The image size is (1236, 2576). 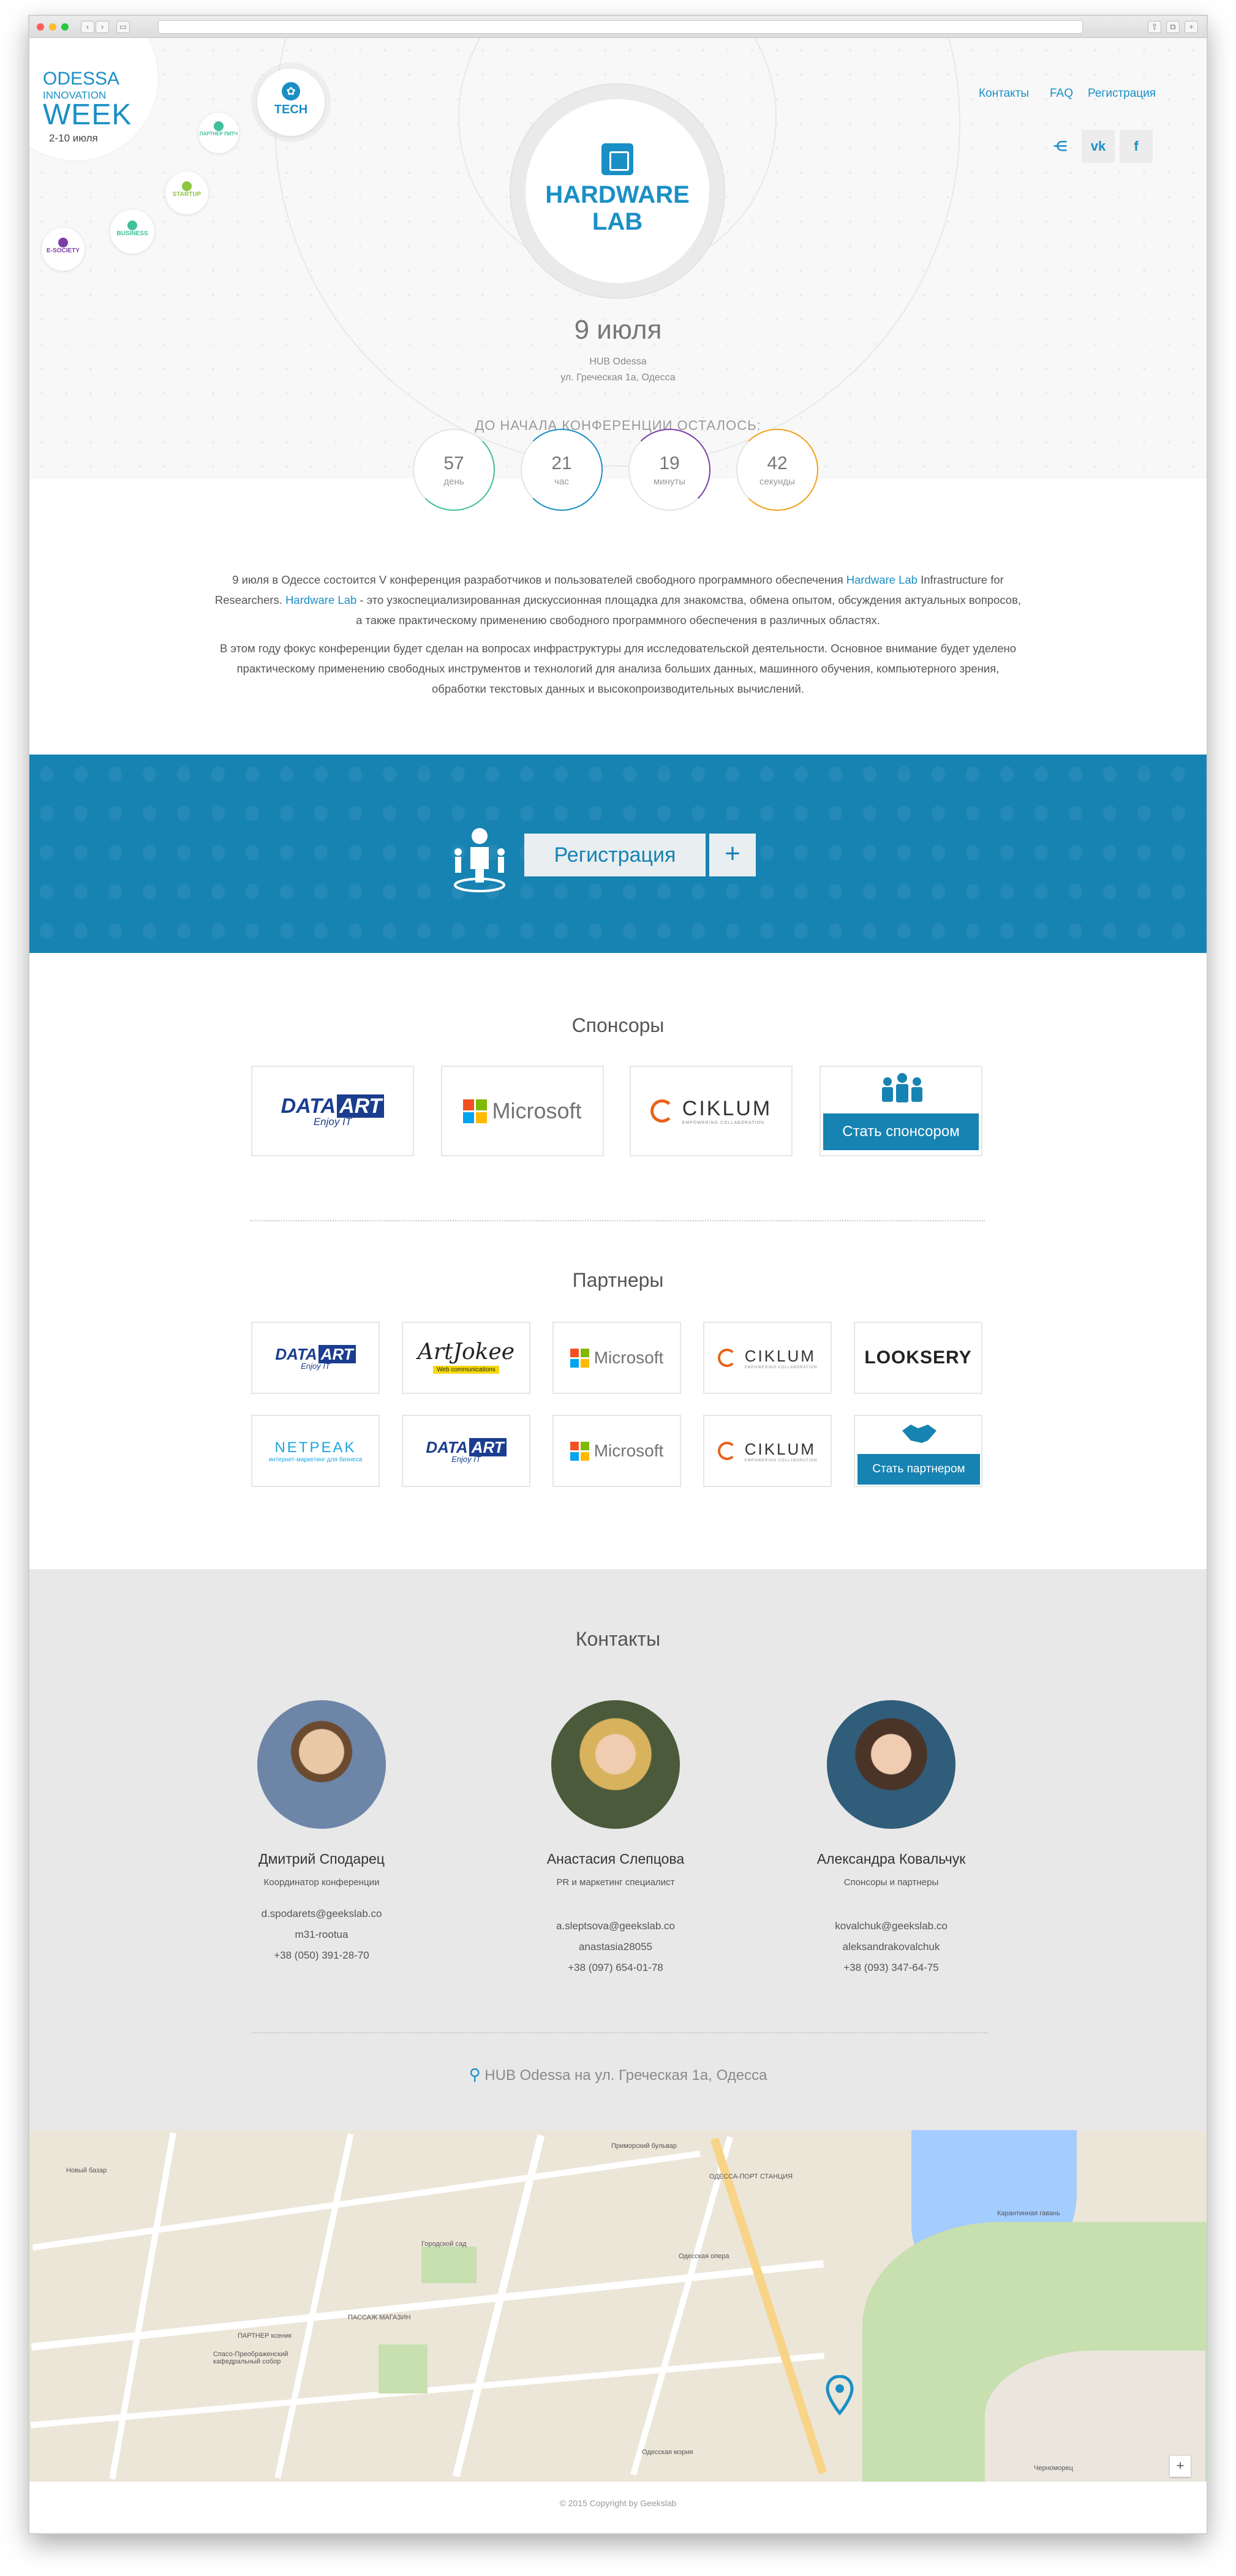 I want to click on countdown-label: ДО НАЧАЛА КОНФЕРЕНЦИИ ОСТАЛОСЬ:, so click(x=618, y=425).